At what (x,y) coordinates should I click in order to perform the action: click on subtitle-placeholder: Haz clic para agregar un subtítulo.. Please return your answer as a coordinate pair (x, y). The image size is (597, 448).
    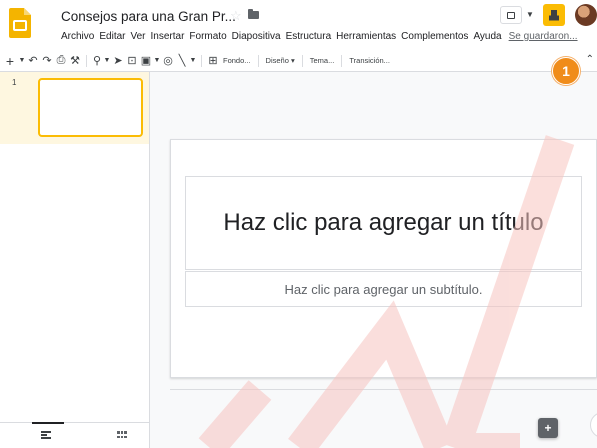
    Looking at the image, I should click on (383, 289).